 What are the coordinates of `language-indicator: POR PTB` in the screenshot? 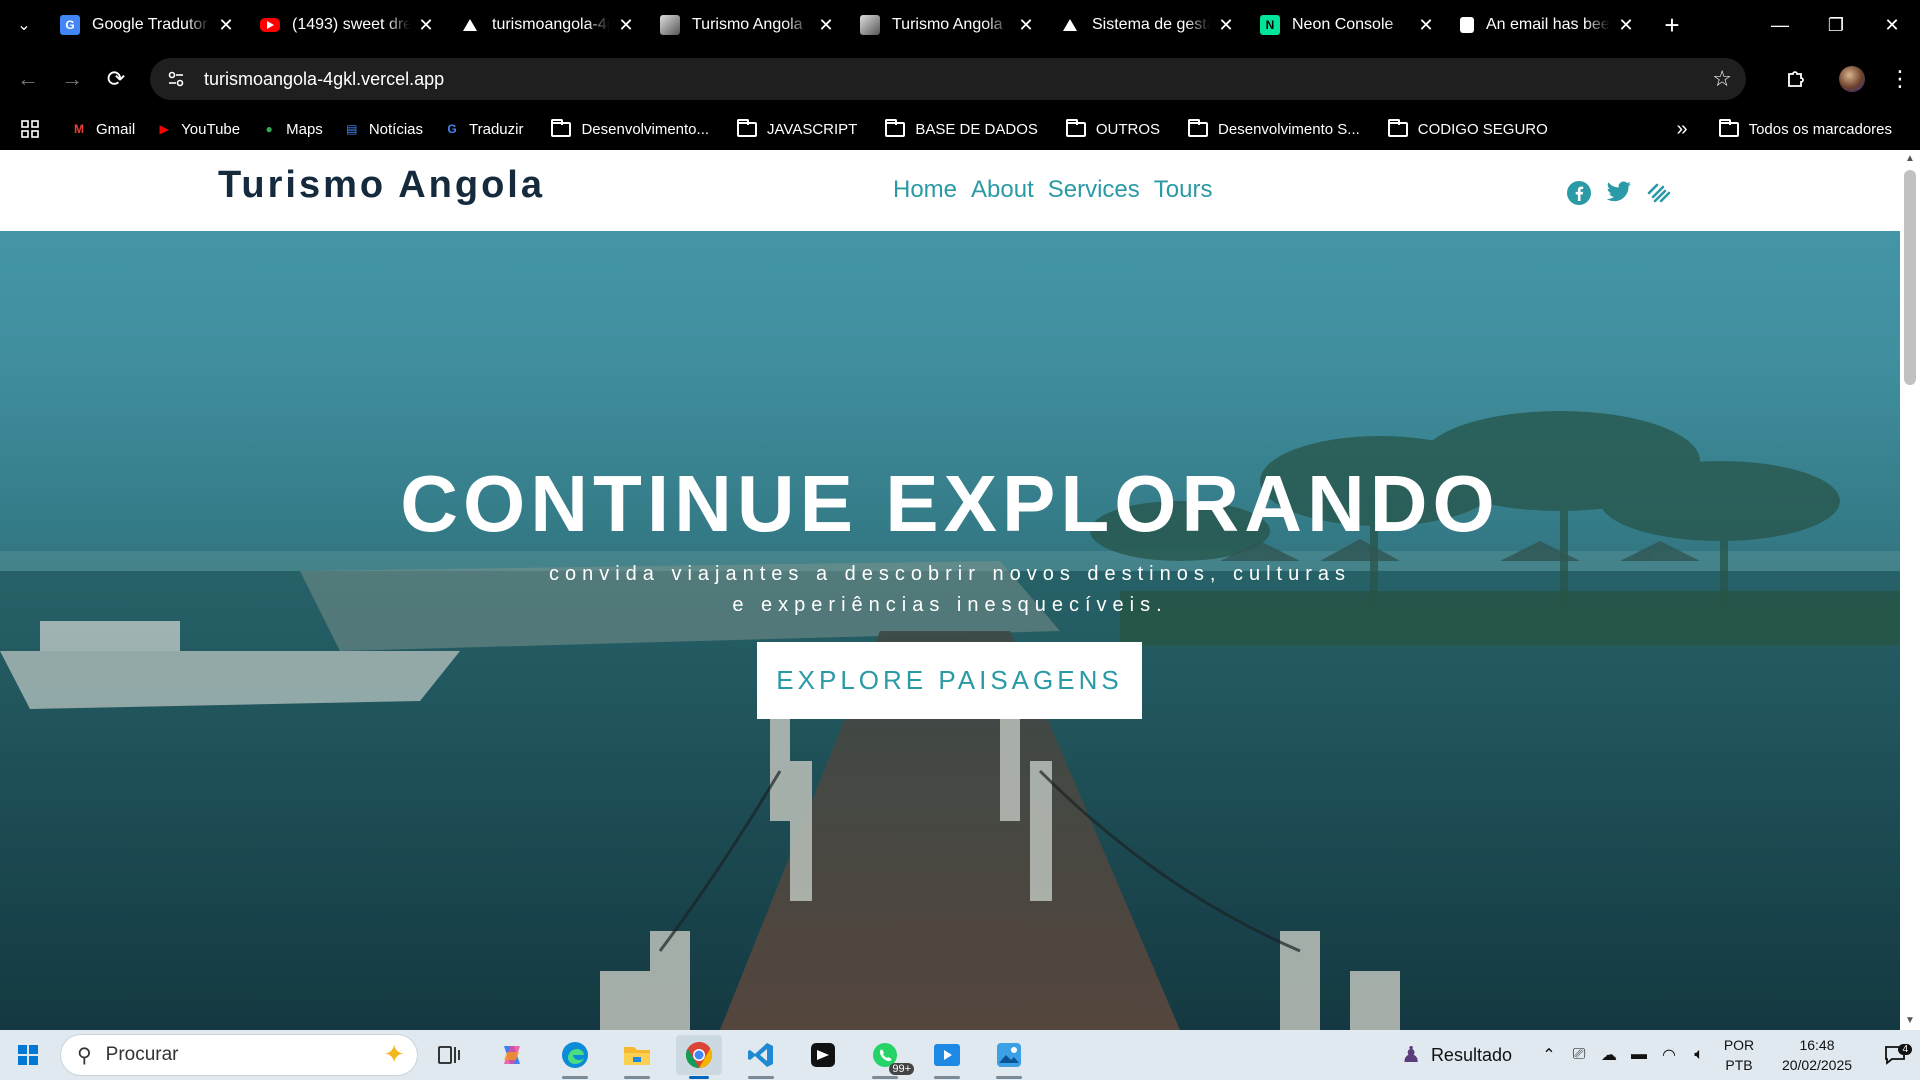 It's located at (1739, 1055).